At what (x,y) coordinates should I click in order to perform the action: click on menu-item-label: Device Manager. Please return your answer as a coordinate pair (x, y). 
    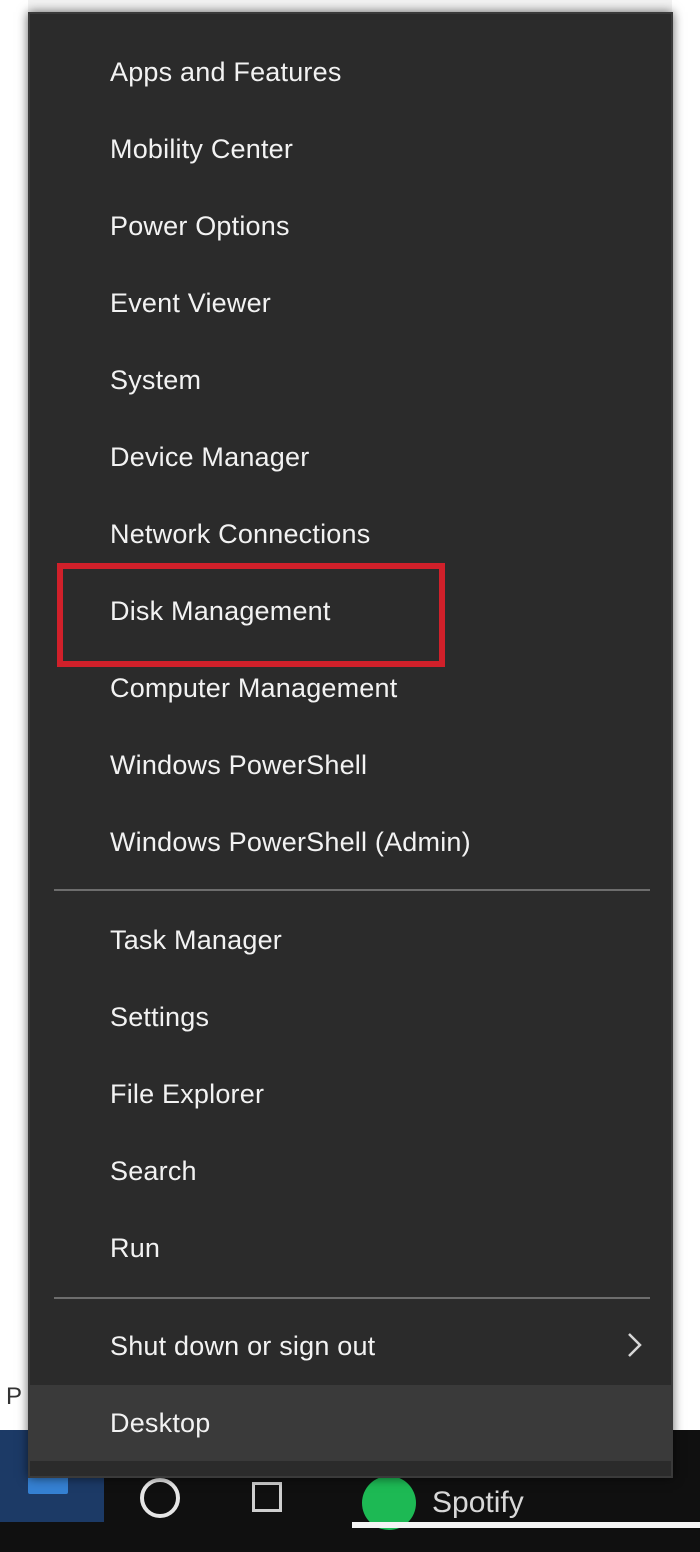
    Looking at the image, I should click on (210, 456).